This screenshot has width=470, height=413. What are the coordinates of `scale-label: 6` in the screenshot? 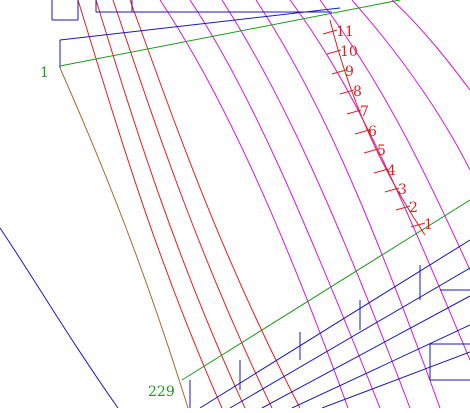 It's located at (372, 132).